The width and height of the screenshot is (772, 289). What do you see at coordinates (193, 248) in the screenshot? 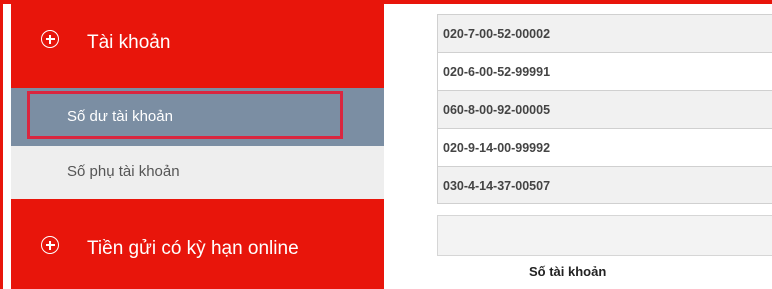
I see `sidebar-section-label: Tiền gửi có kỳ hạn online` at bounding box center [193, 248].